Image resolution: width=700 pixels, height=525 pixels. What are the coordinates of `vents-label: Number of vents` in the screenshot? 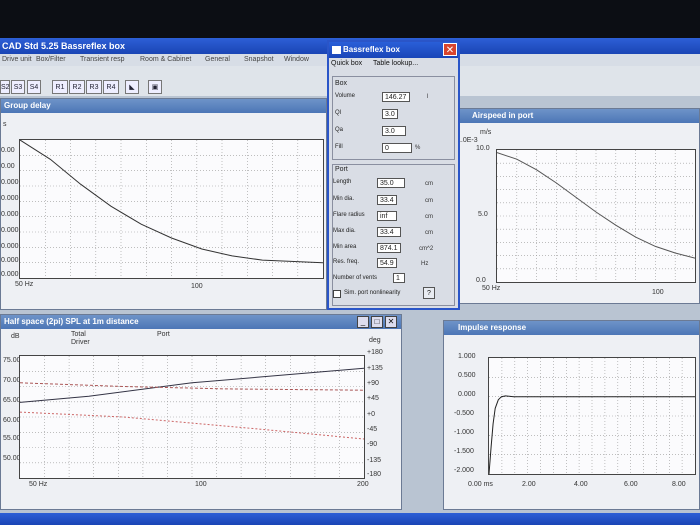 It's located at (355, 278).